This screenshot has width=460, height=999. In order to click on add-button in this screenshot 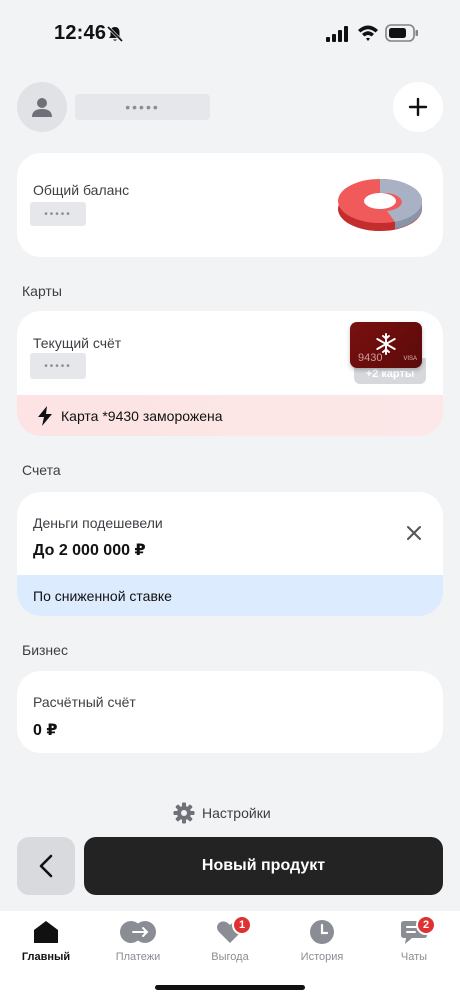, I will do `click(418, 107)`.